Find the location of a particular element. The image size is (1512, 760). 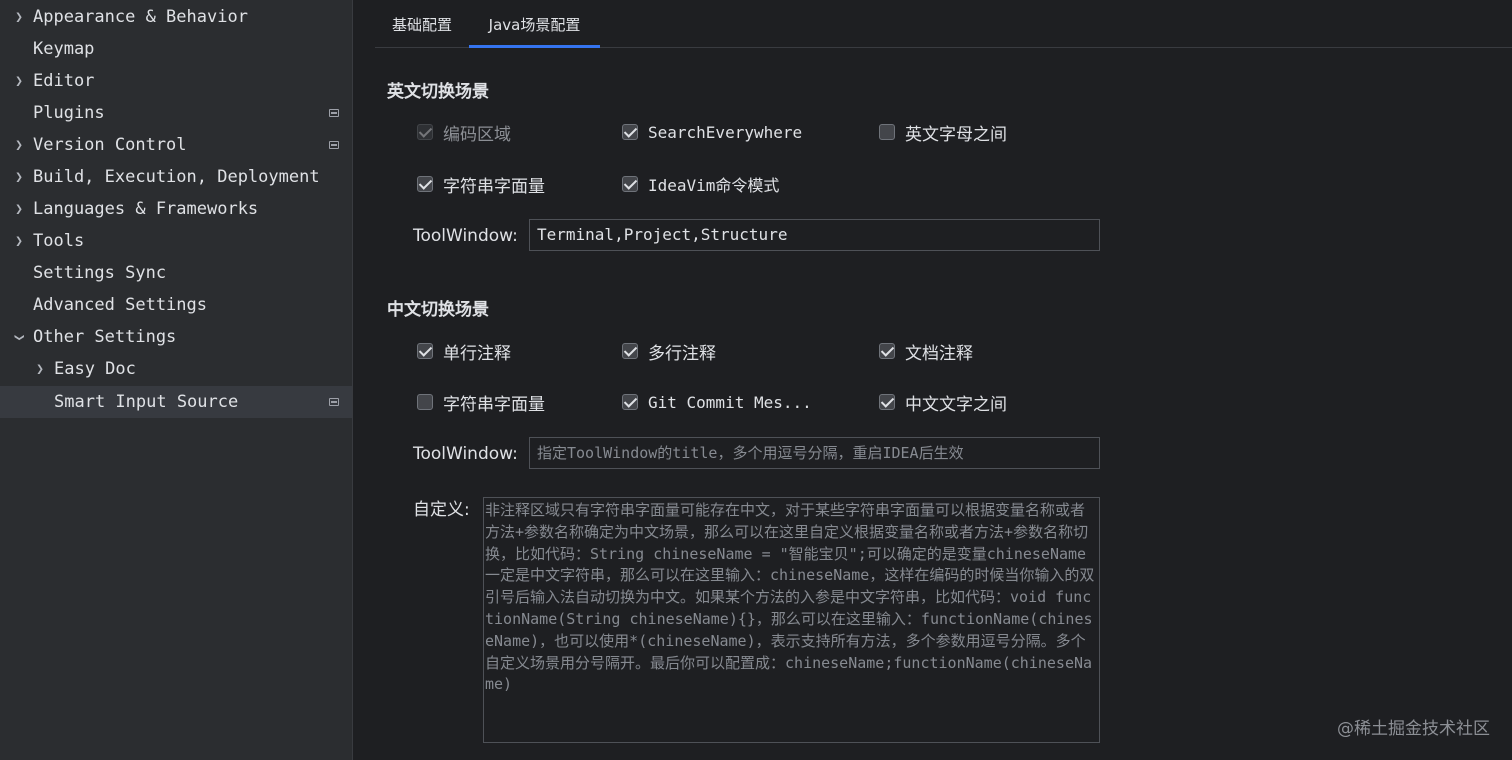

sidebar-item-label: Keymap is located at coordinates (64, 49).